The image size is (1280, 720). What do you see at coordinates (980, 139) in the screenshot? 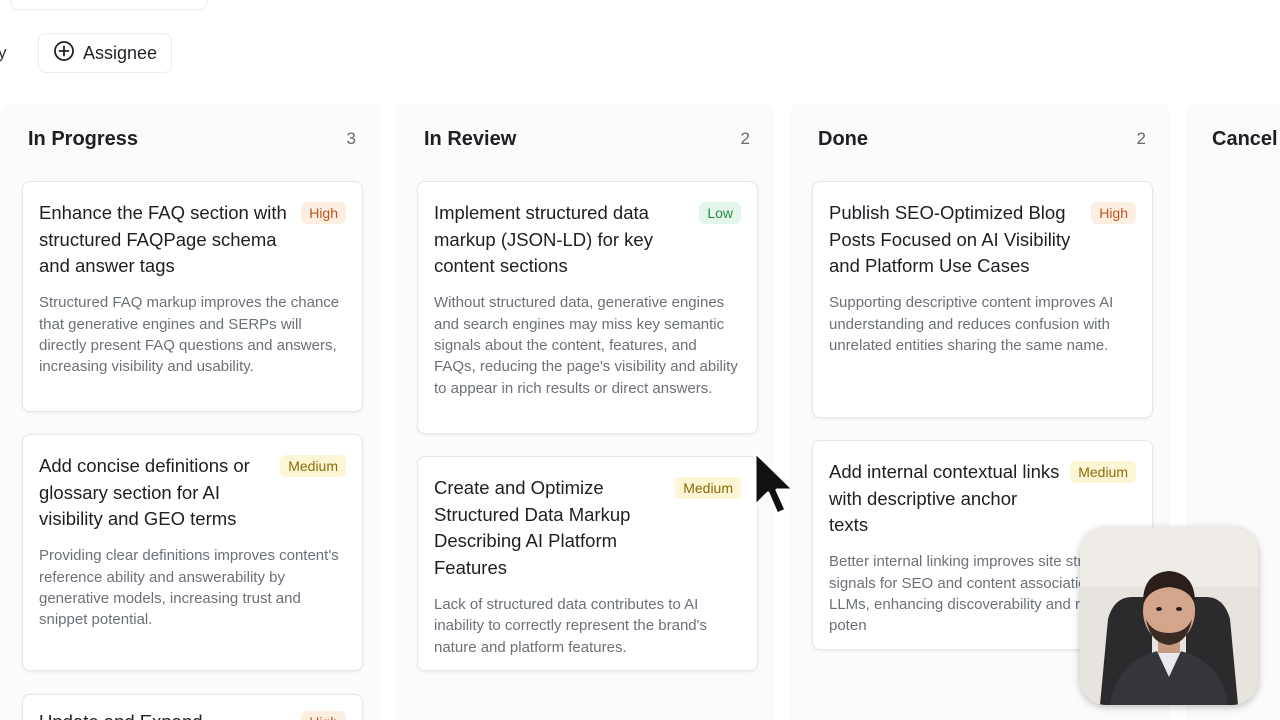
I see `column-header: Done 2` at bounding box center [980, 139].